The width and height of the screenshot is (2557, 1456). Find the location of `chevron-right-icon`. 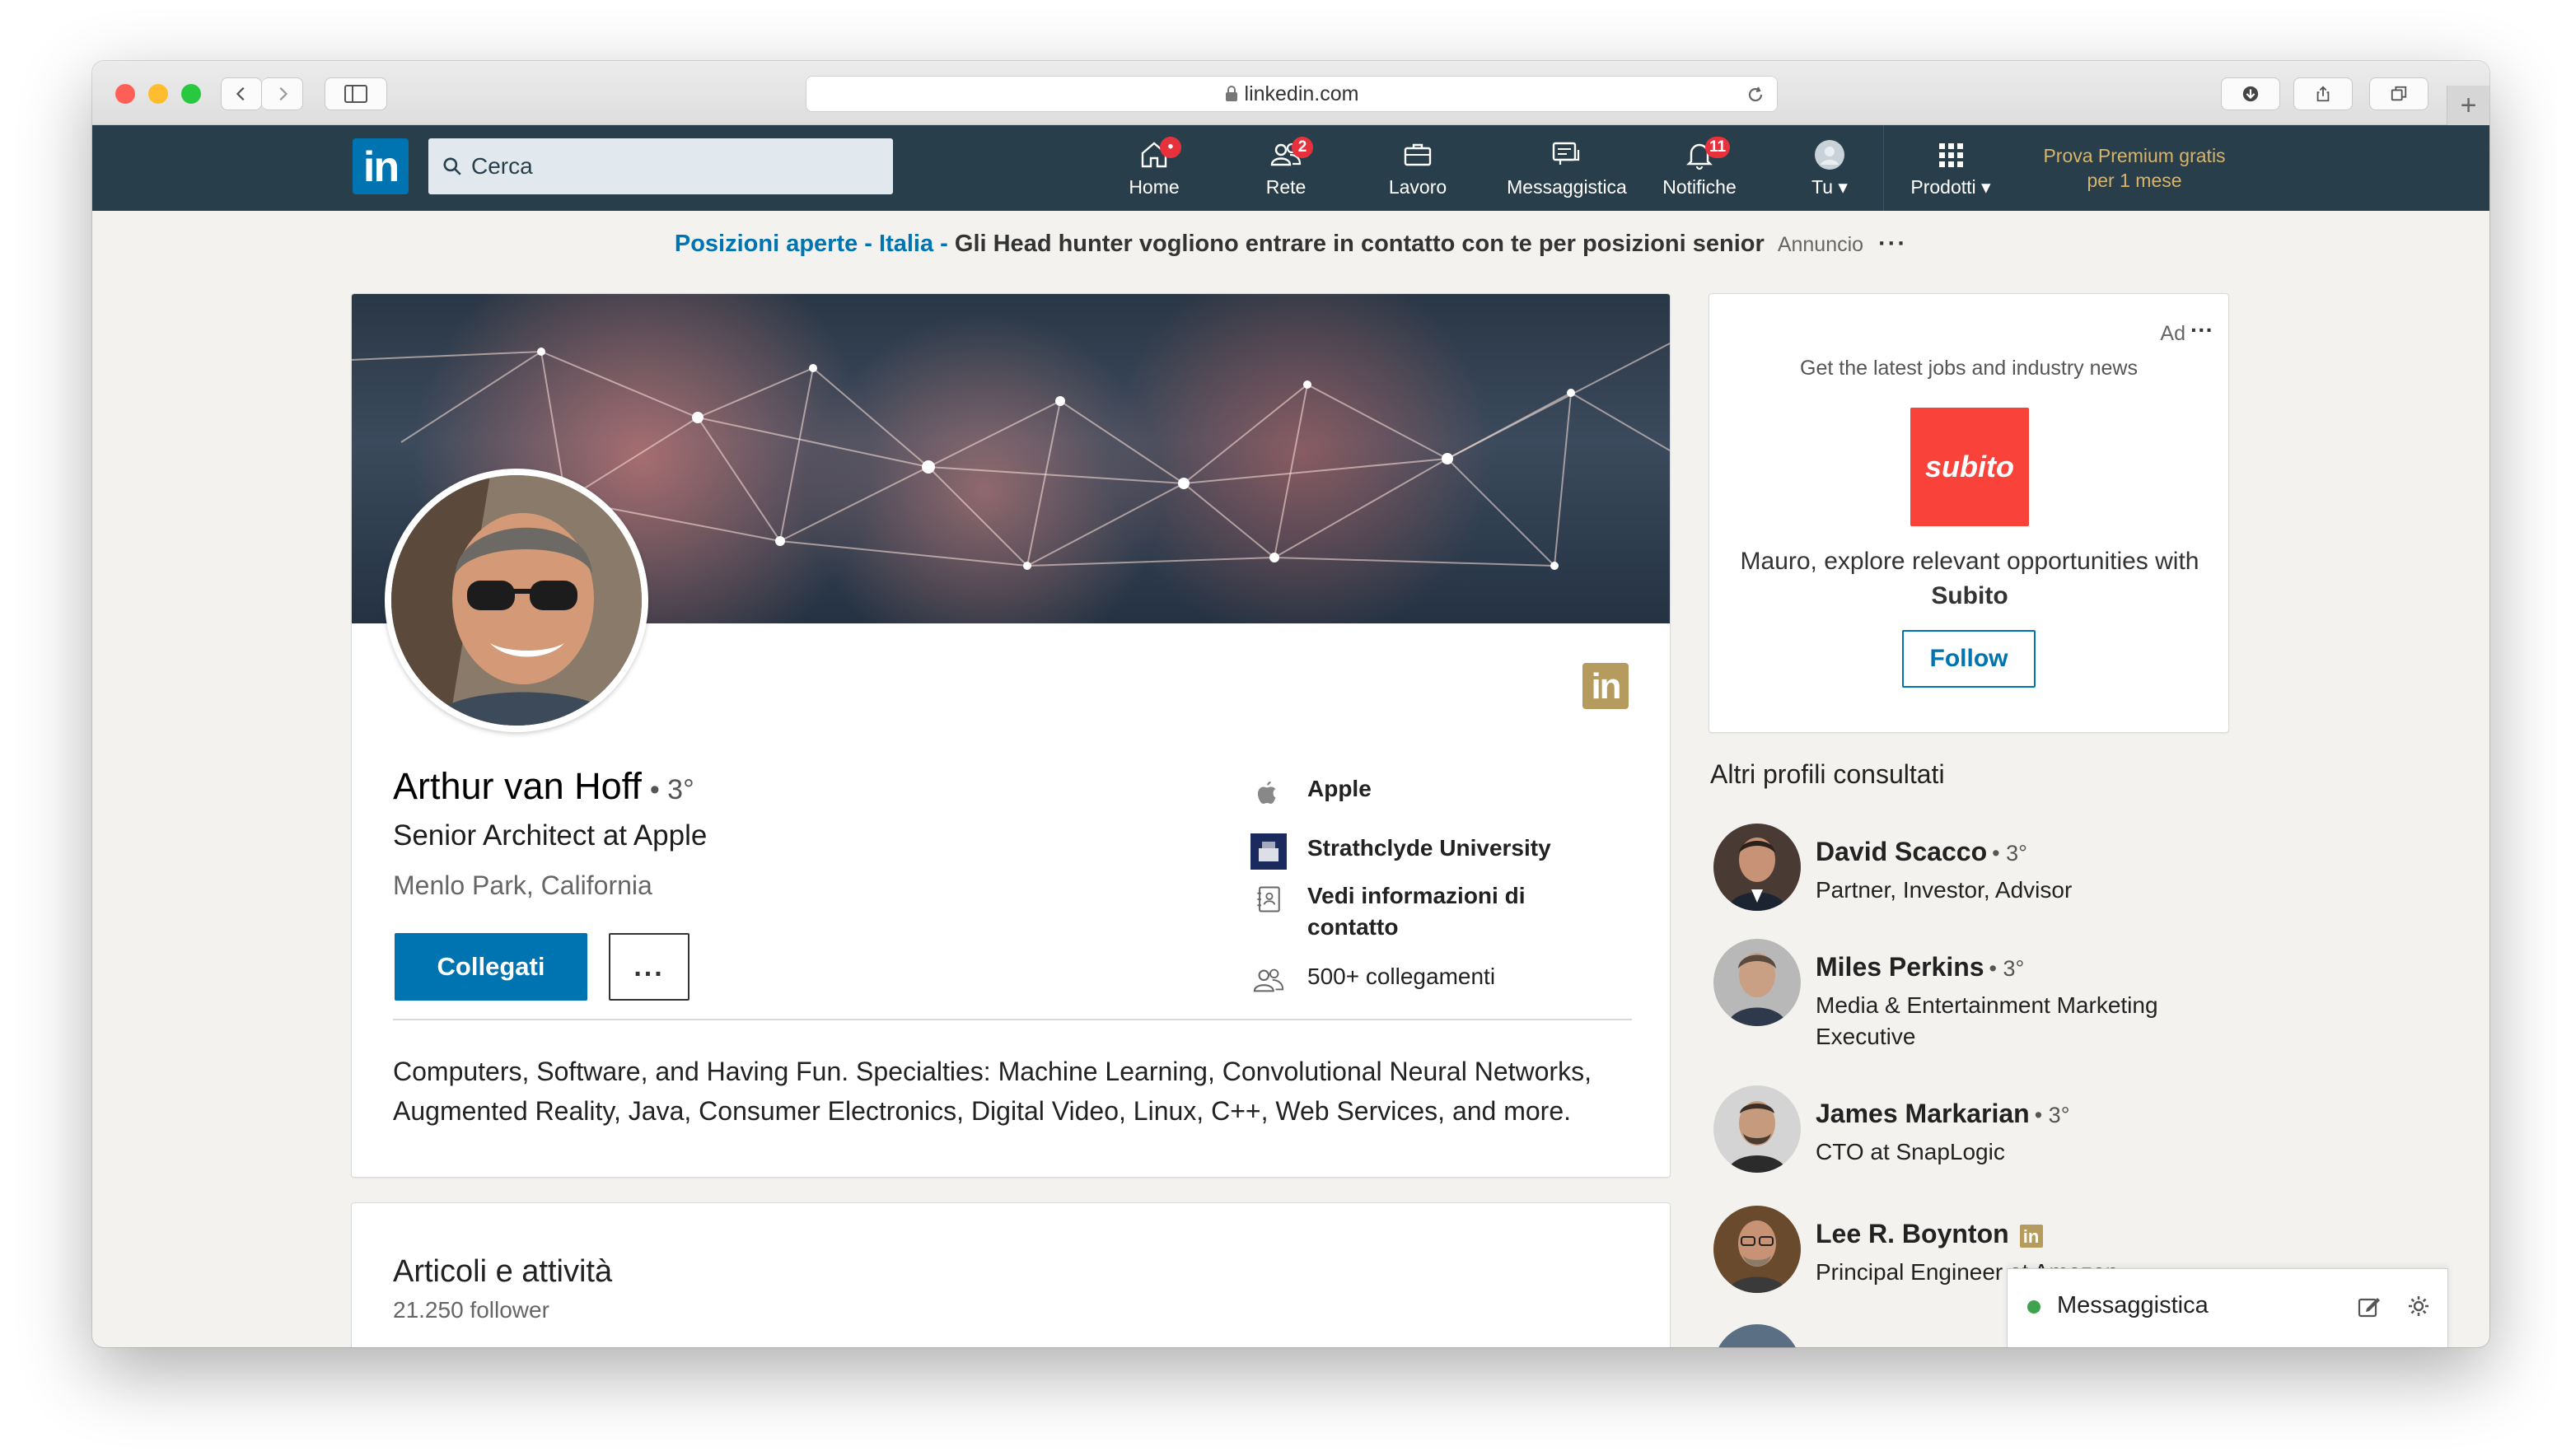

chevron-right-icon is located at coordinates (282, 93).